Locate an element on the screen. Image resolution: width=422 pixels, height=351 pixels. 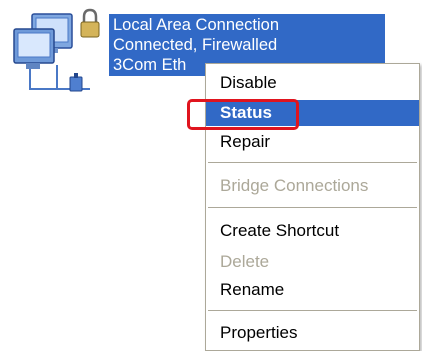
network-connection-icon is located at coordinates (57, 50).